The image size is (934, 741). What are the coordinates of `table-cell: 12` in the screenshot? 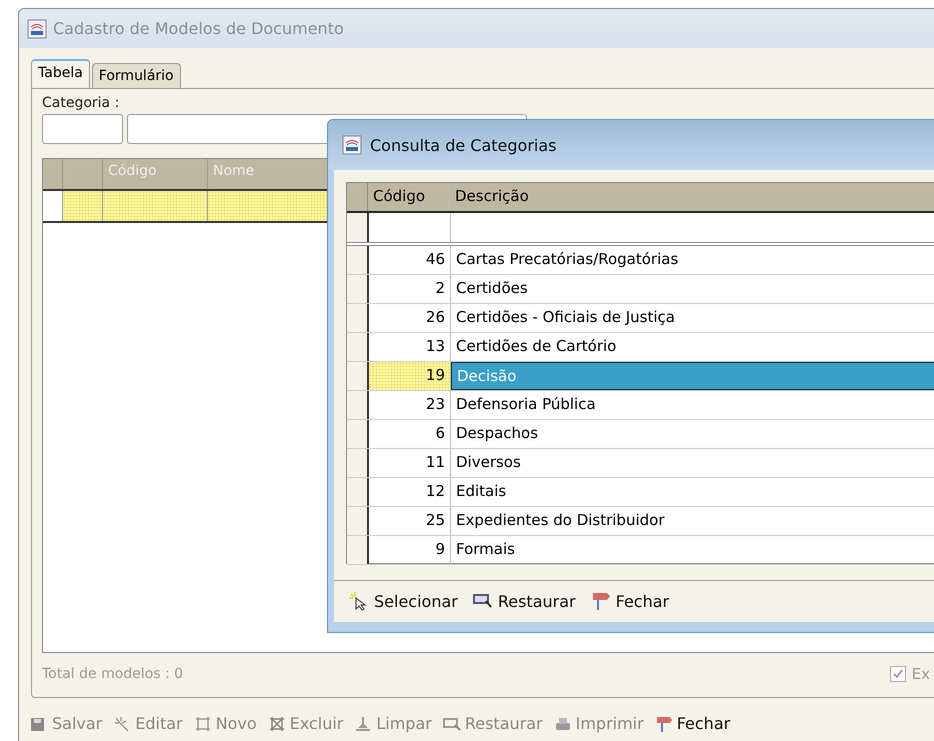 It's located at (410, 492).